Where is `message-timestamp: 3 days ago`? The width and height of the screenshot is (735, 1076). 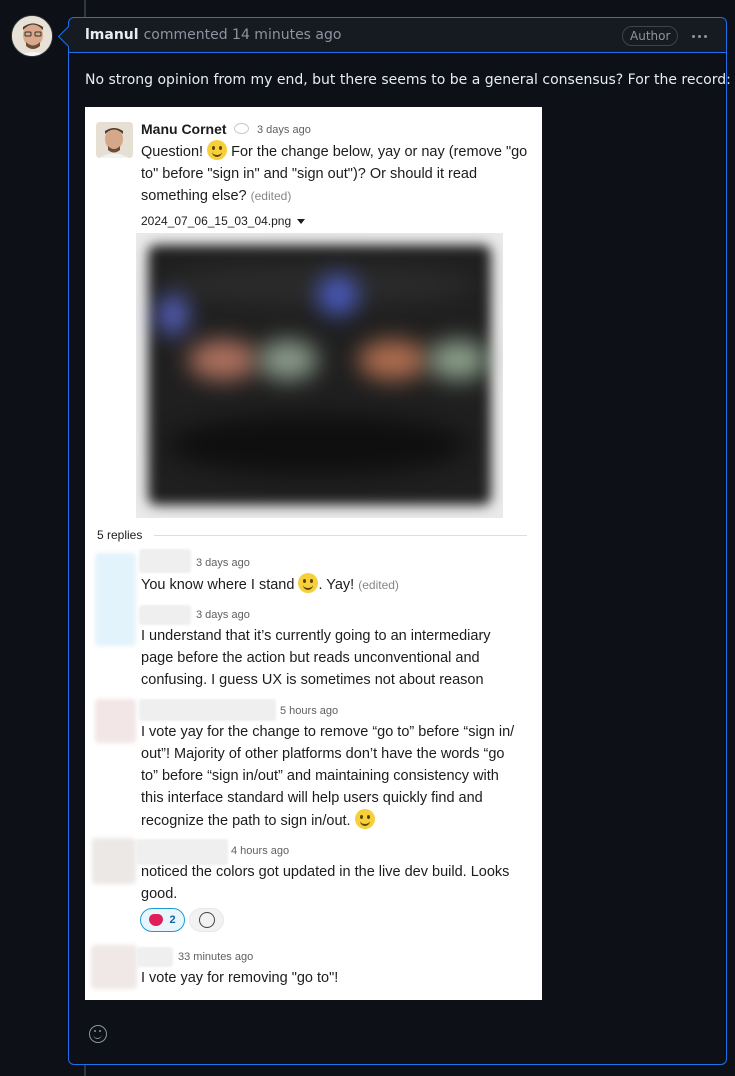 message-timestamp: 3 days ago is located at coordinates (284, 130).